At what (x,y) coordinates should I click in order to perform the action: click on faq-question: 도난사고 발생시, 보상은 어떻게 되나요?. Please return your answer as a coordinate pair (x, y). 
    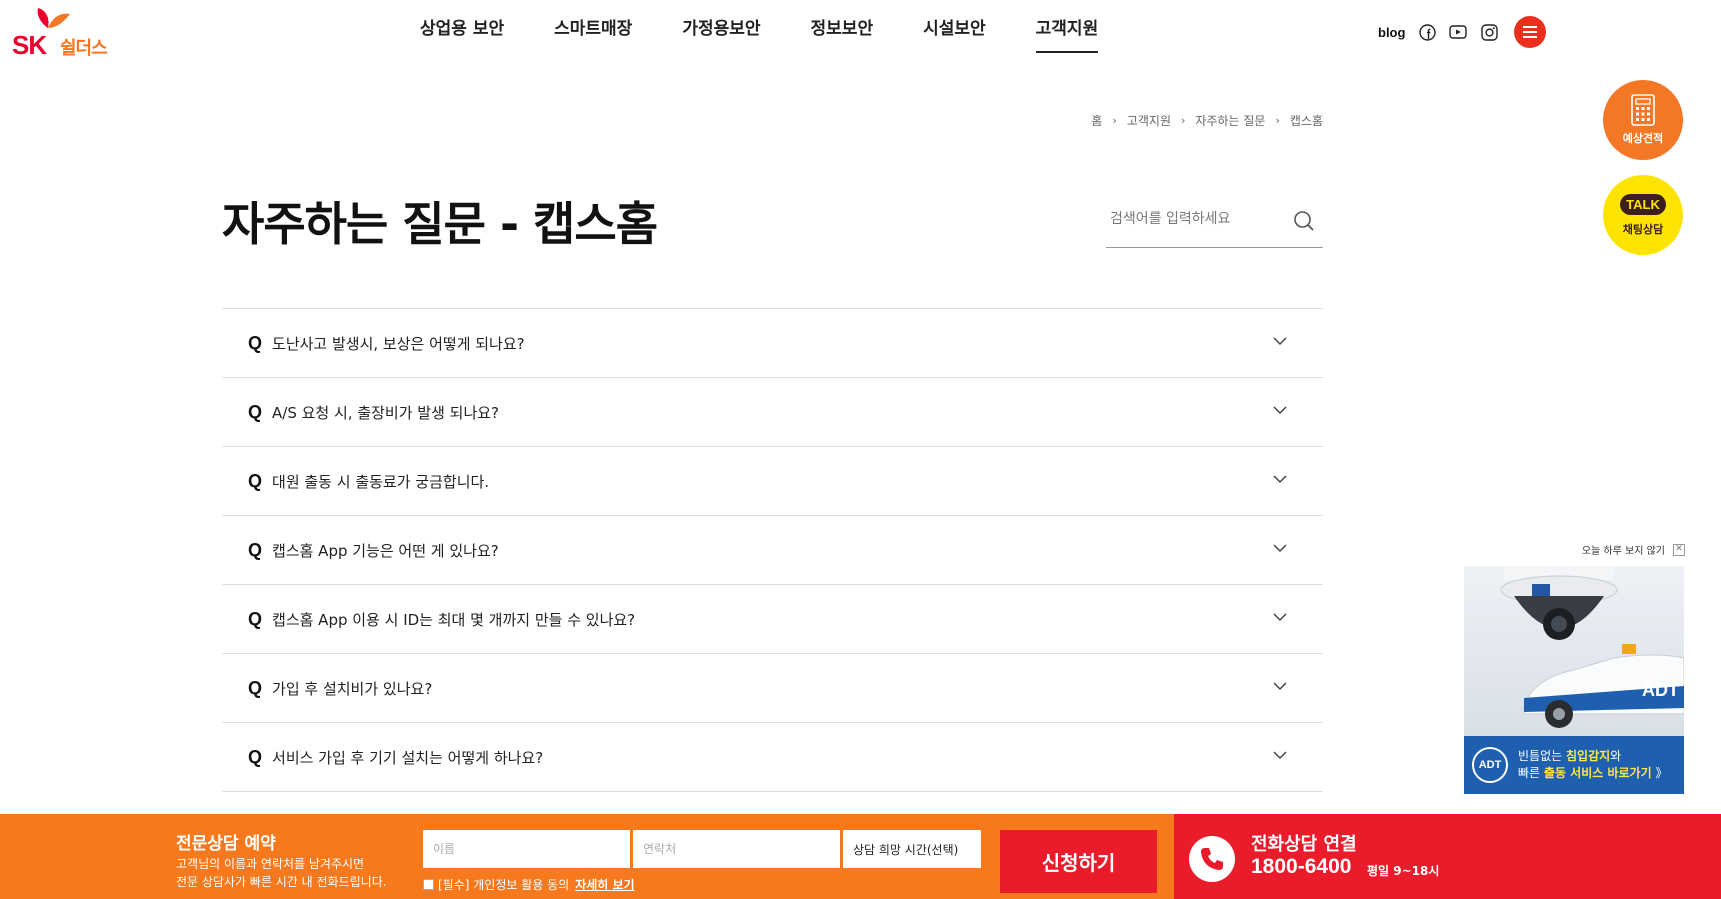
    Looking at the image, I should click on (398, 343).